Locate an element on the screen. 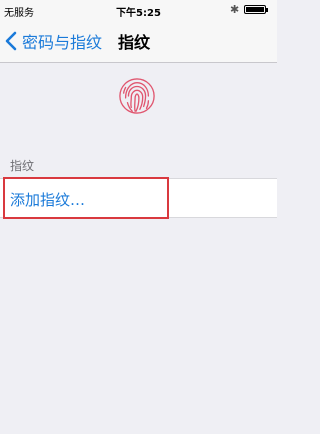 The image size is (320, 434). page-title: 指纹 is located at coordinates (134, 42).